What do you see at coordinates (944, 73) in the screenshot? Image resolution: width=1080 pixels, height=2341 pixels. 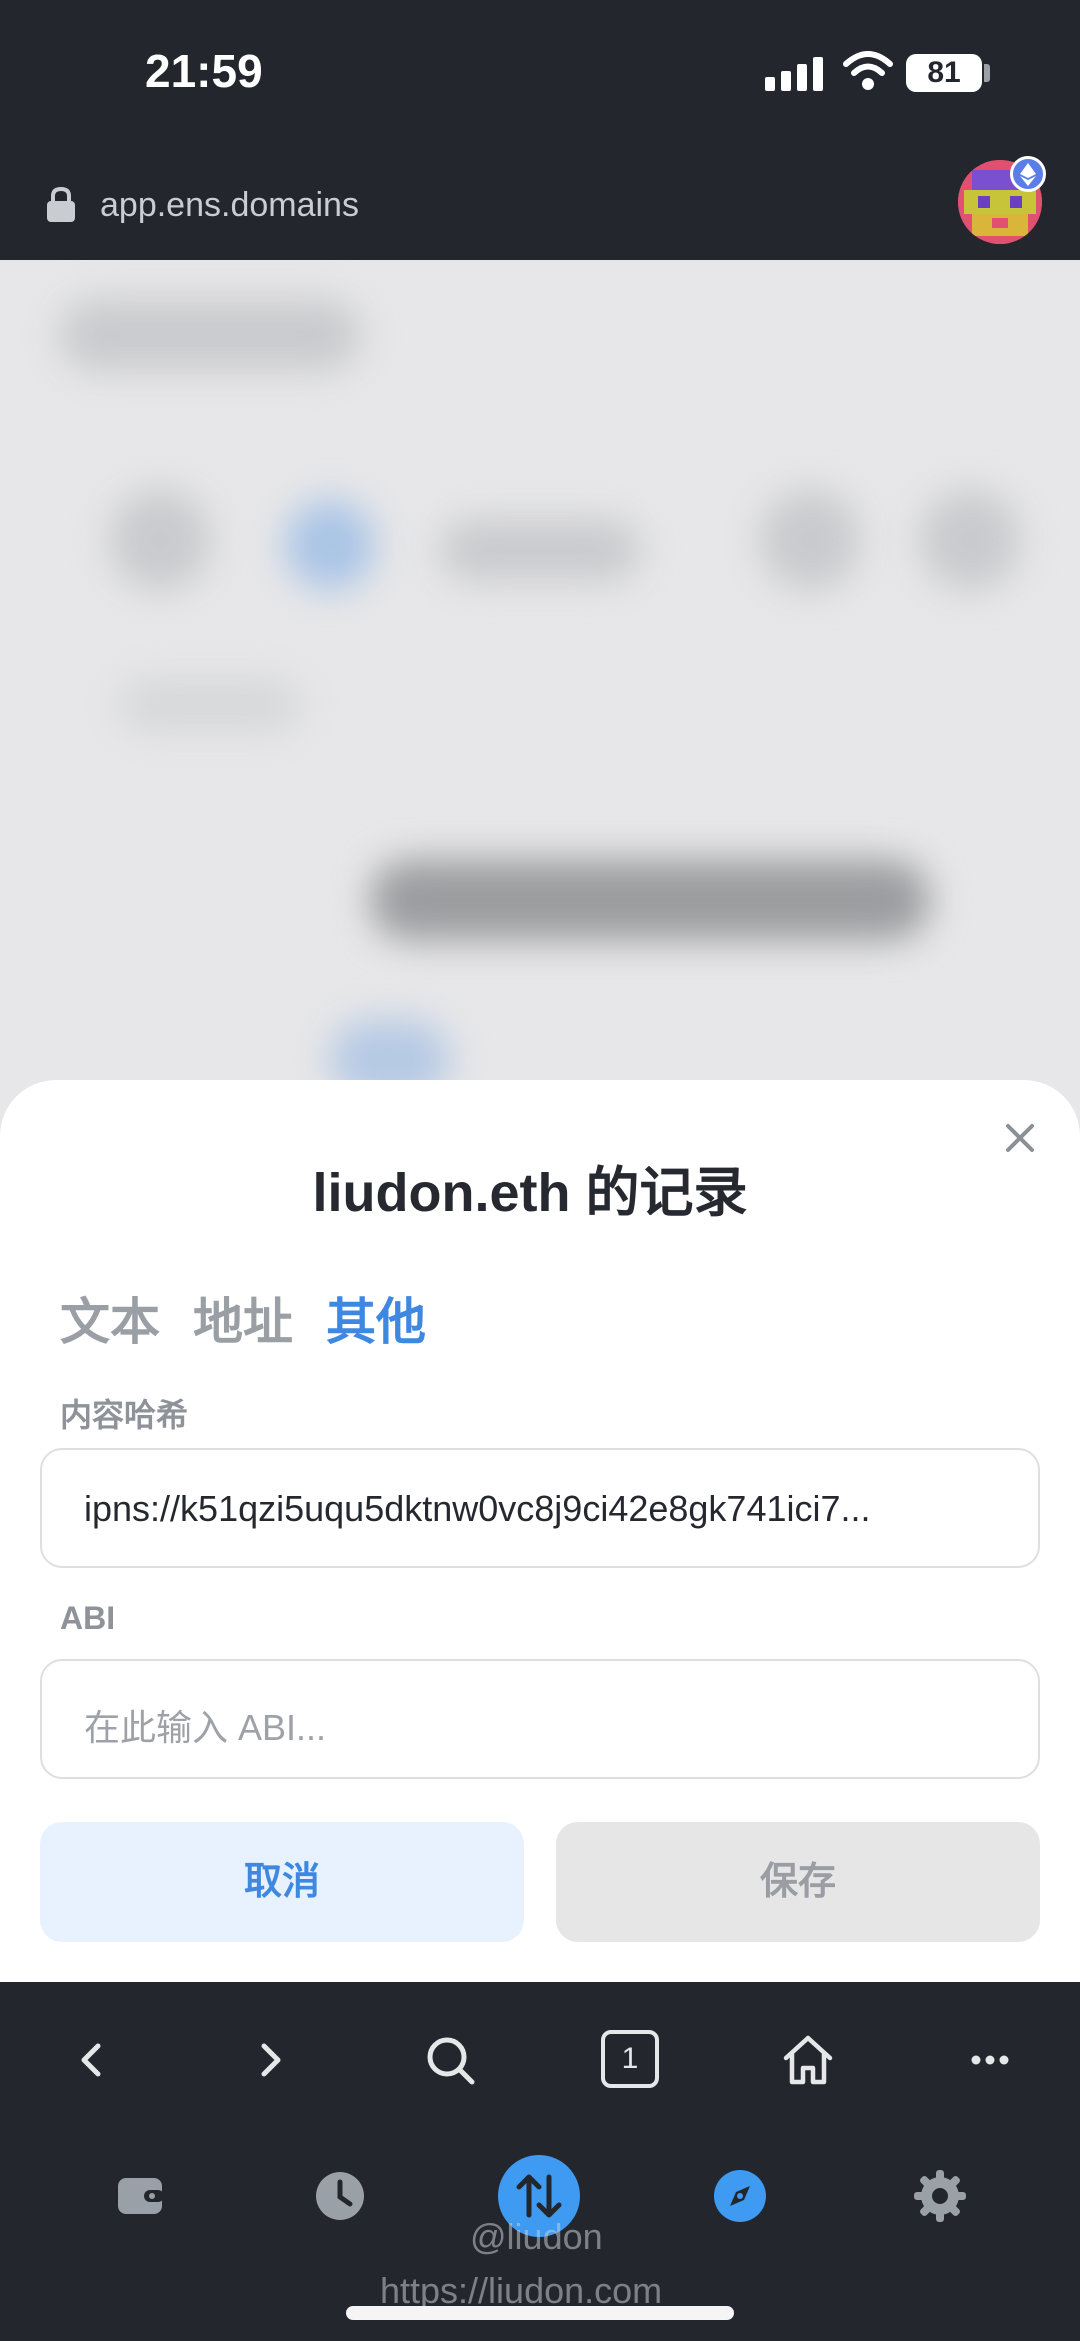 I see `battery-level: 81` at bounding box center [944, 73].